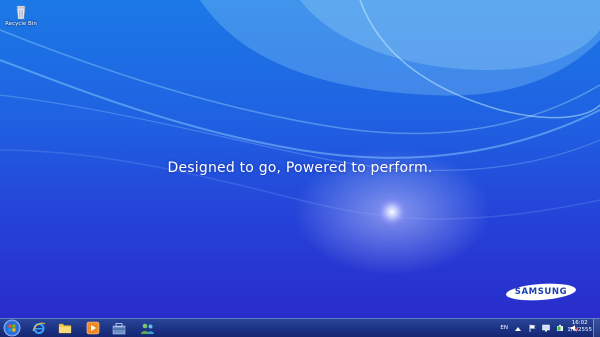  What do you see at coordinates (579, 323) in the screenshot?
I see `clock-time: 16:02` at bounding box center [579, 323].